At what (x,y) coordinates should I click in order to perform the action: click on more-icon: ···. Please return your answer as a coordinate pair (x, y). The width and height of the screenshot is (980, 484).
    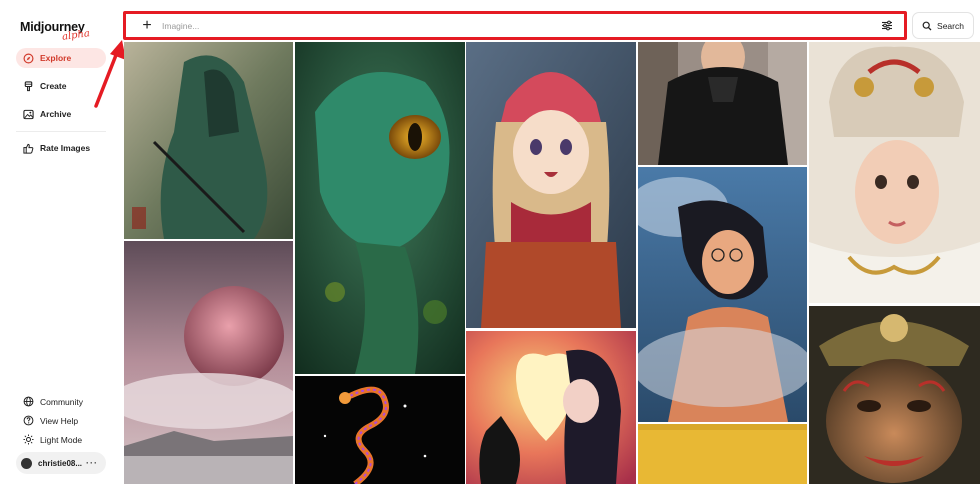
    Looking at the image, I should click on (92, 463).